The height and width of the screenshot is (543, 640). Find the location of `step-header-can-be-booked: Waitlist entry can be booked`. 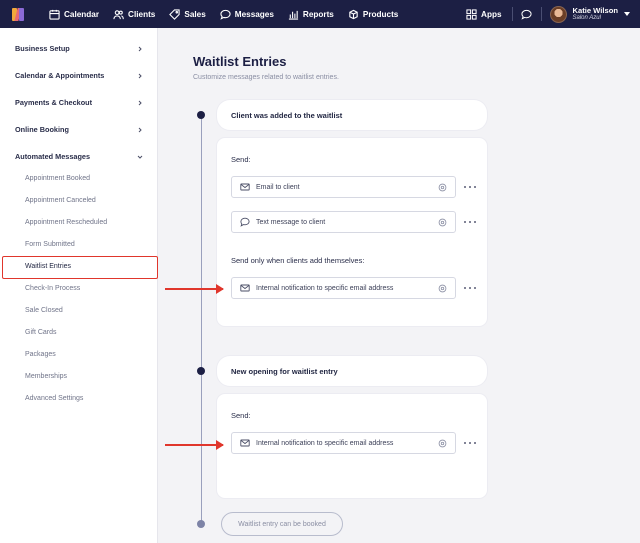

step-header-can-be-booked: Waitlist entry can be booked is located at coordinates (282, 524).